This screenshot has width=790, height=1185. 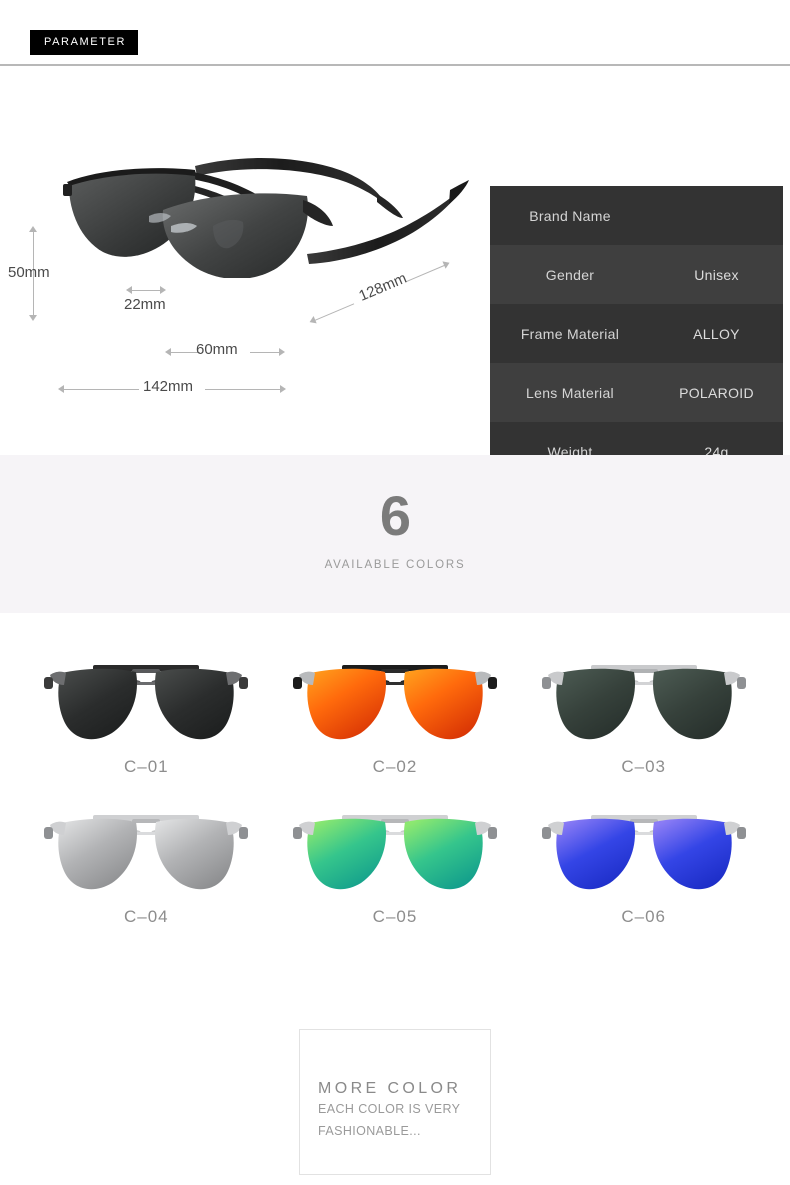 I want to click on sunglasses-front-view-c02, so click(x=394, y=702).